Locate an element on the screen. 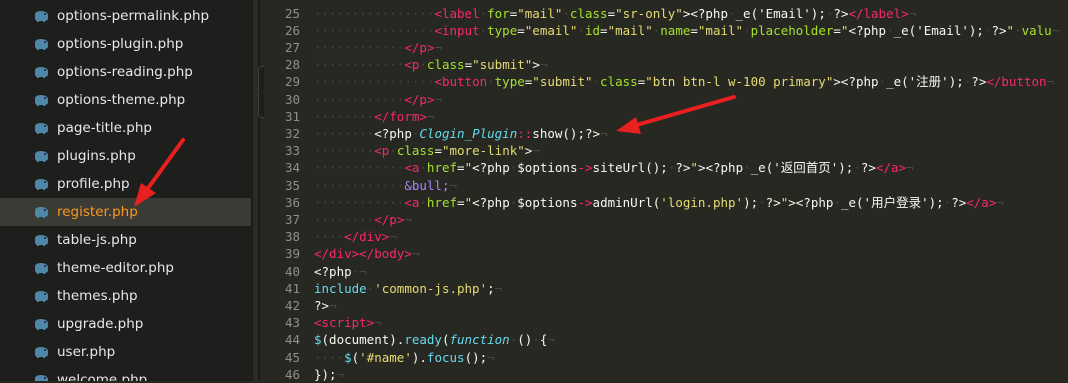 The height and width of the screenshot is (383, 1068). sidebar-item-plugins: plugins.php is located at coordinates (125, 156).